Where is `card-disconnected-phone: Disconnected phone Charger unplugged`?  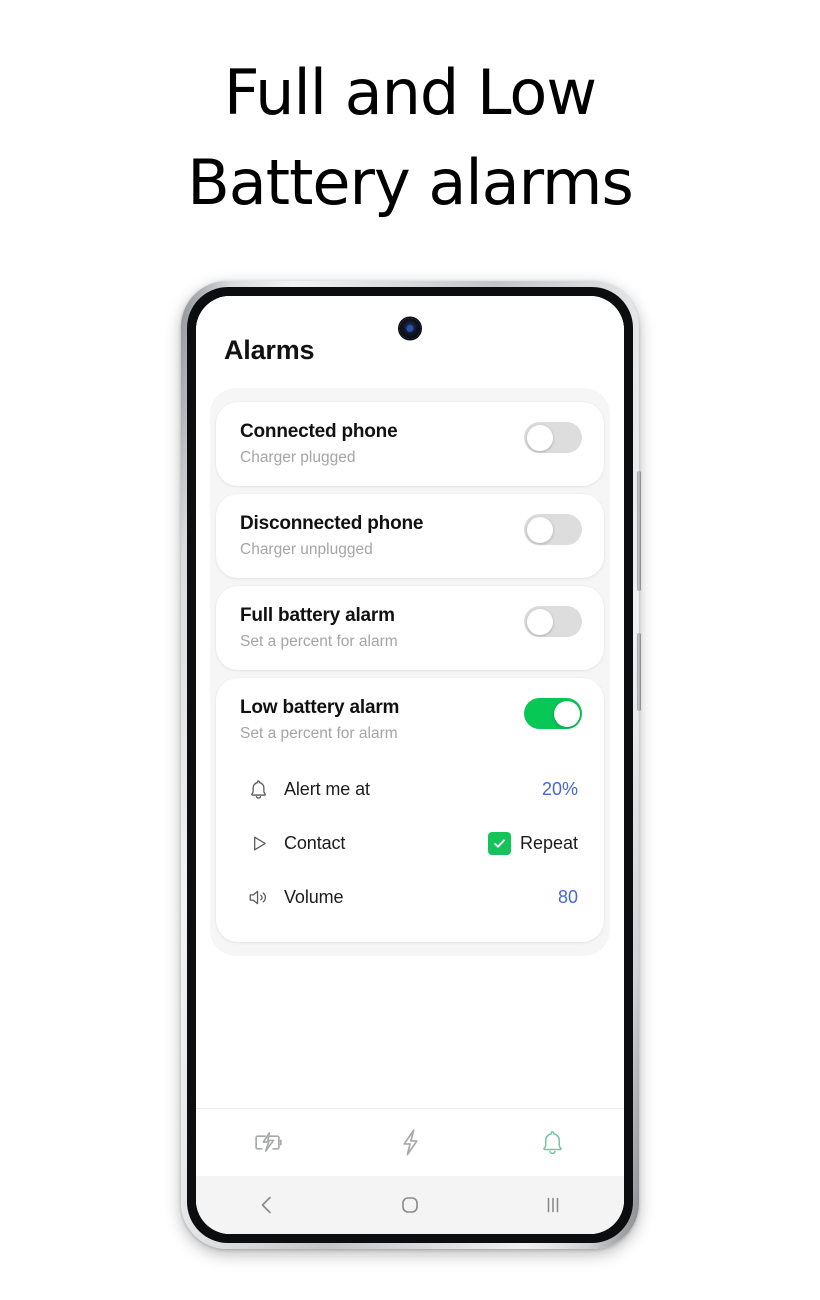
card-disconnected-phone: Disconnected phone Charger unplugged is located at coordinates (410, 536).